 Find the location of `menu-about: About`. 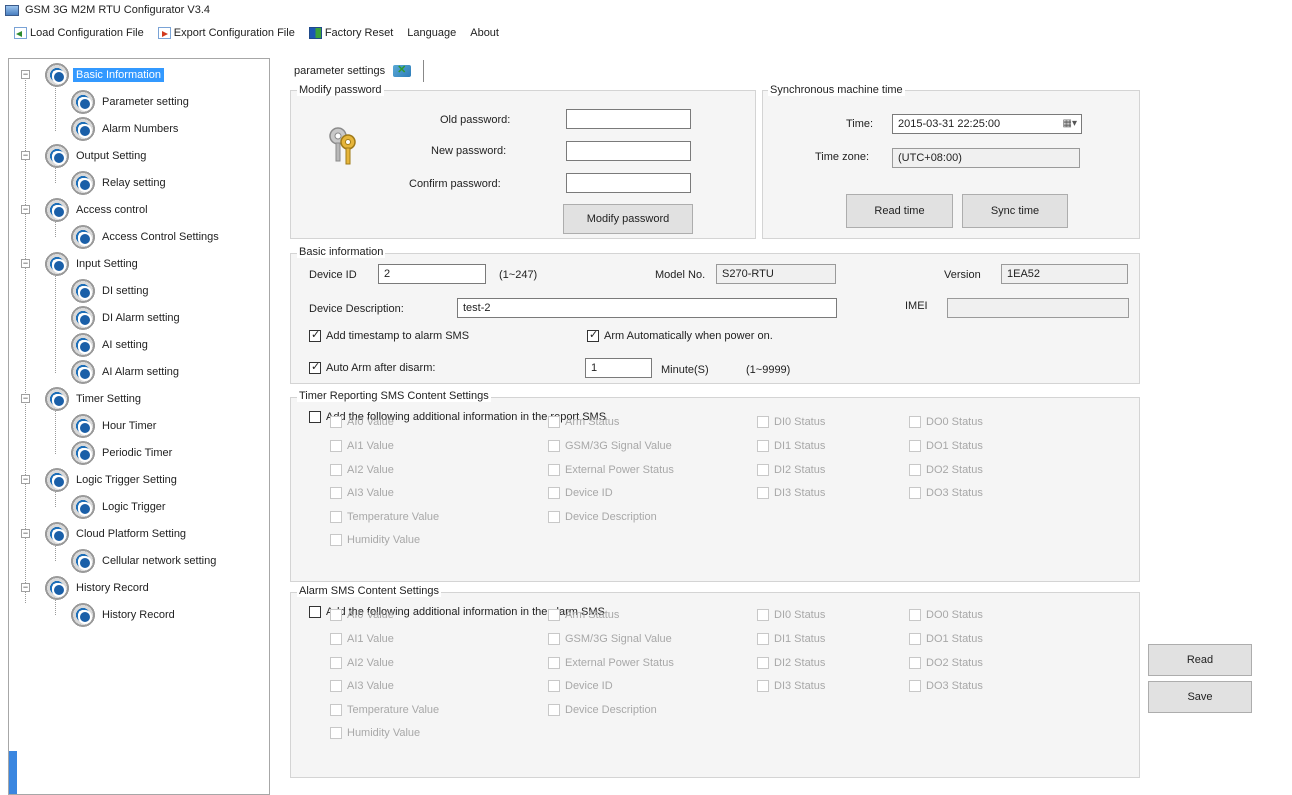

menu-about: About is located at coordinates (484, 33).